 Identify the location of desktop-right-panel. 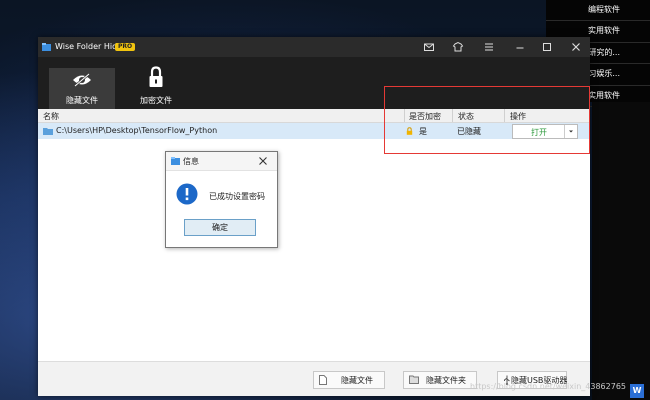
(621, 251).